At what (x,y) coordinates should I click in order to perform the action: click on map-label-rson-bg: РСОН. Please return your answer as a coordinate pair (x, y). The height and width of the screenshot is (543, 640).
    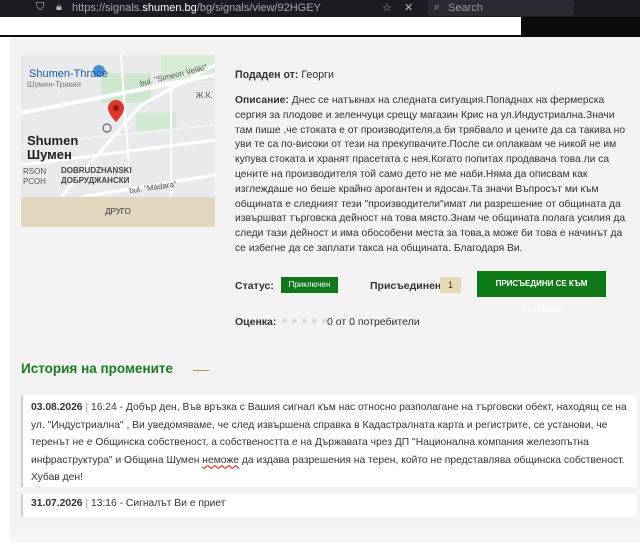
    Looking at the image, I should click on (34, 181).